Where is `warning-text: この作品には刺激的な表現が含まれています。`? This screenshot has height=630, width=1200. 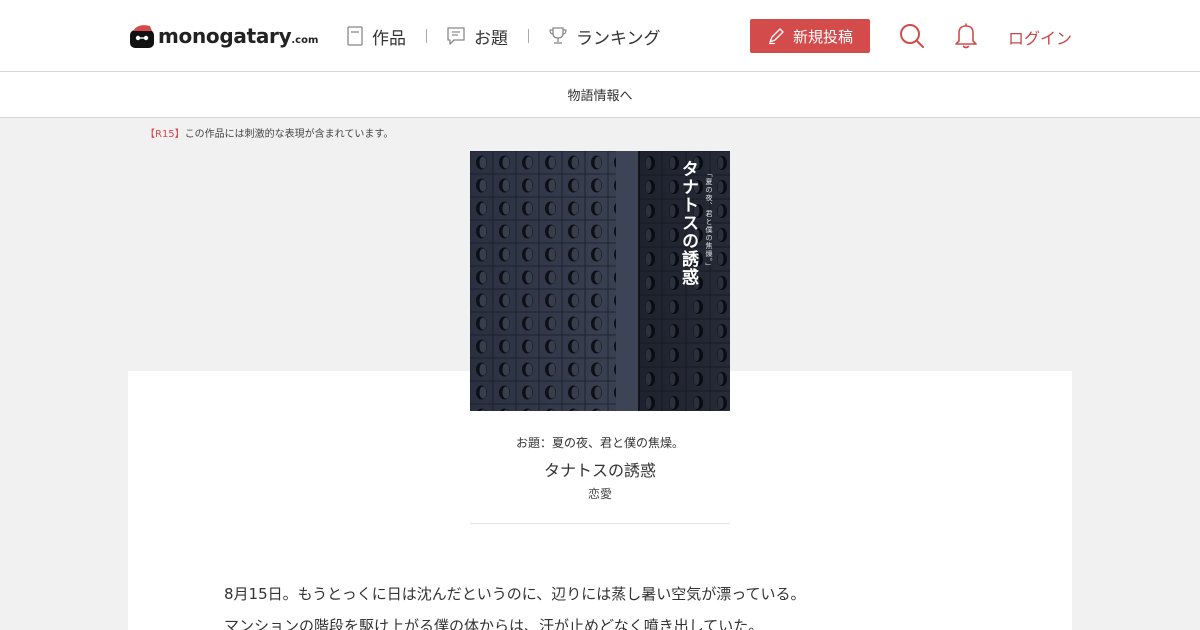
warning-text: この作品には刺激的な表現が含まれています。 is located at coordinates (289, 134).